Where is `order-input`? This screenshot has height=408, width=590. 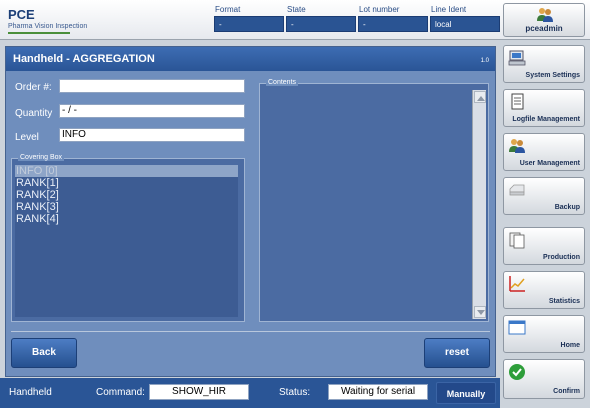 order-input is located at coordinates (152, 86).